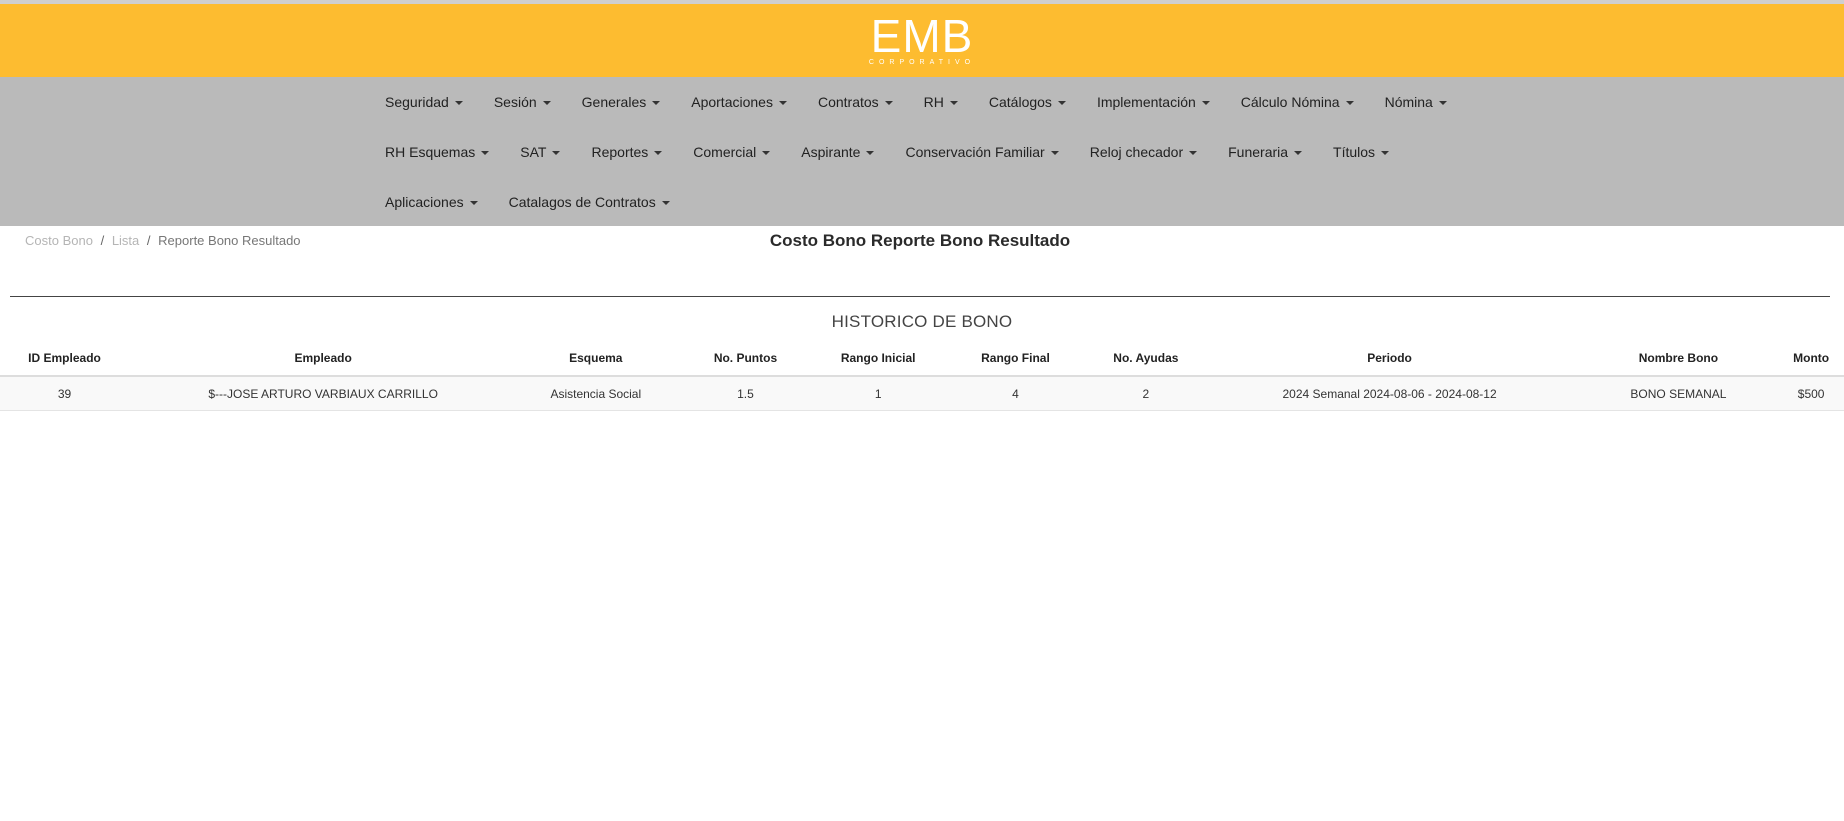 This screenshot has height=821, width=1844. What do you see at coordinates (1408, 102) in the screenshot?
I see `nav-menu-label: Nómina` at bounding box center [1408, 102].